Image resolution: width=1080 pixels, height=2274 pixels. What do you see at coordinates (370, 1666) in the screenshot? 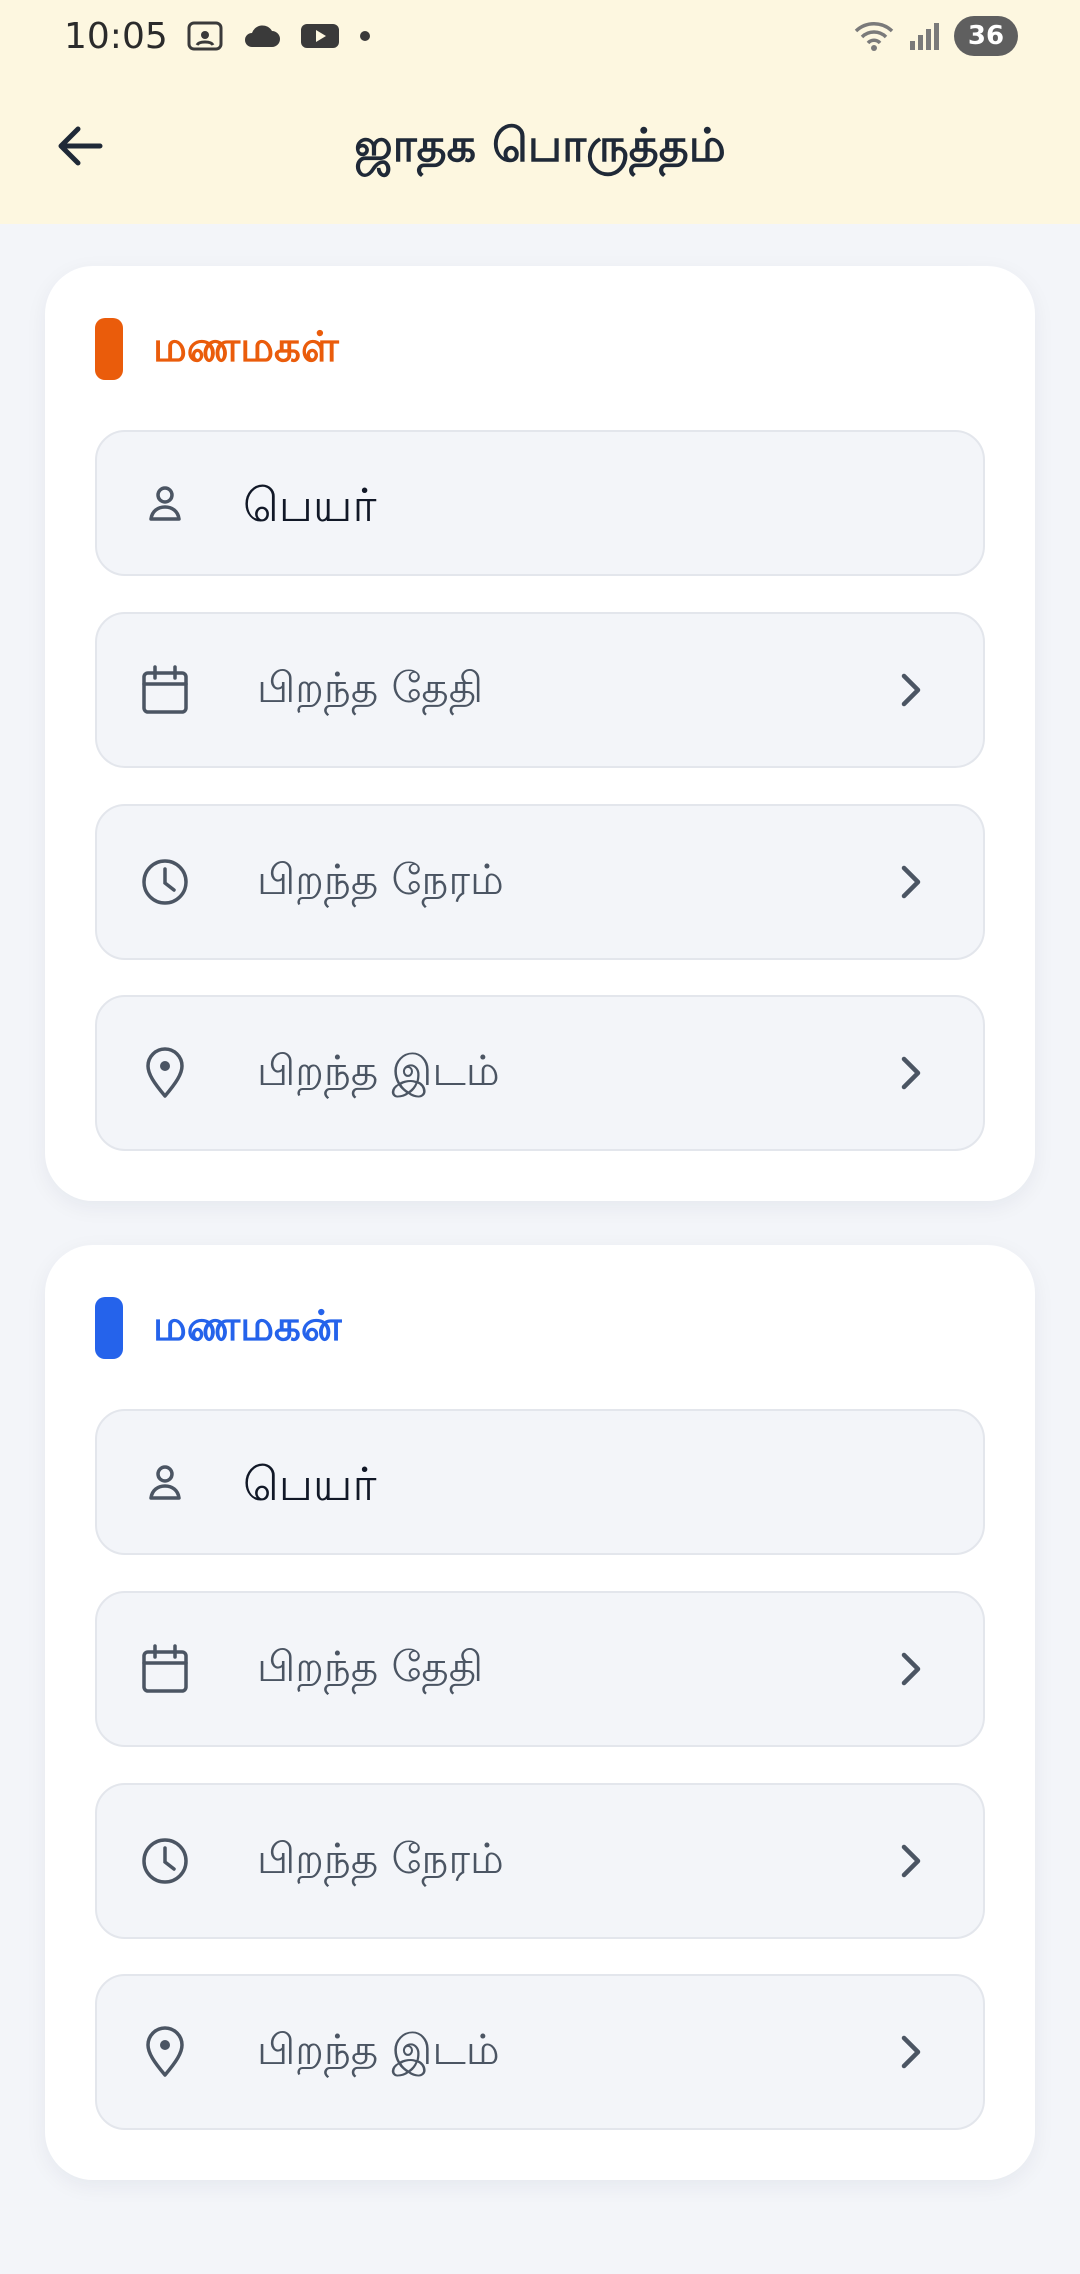
I see `groom-dob-label: பிறந்த தேதி` at bounding box center [370, 1666].